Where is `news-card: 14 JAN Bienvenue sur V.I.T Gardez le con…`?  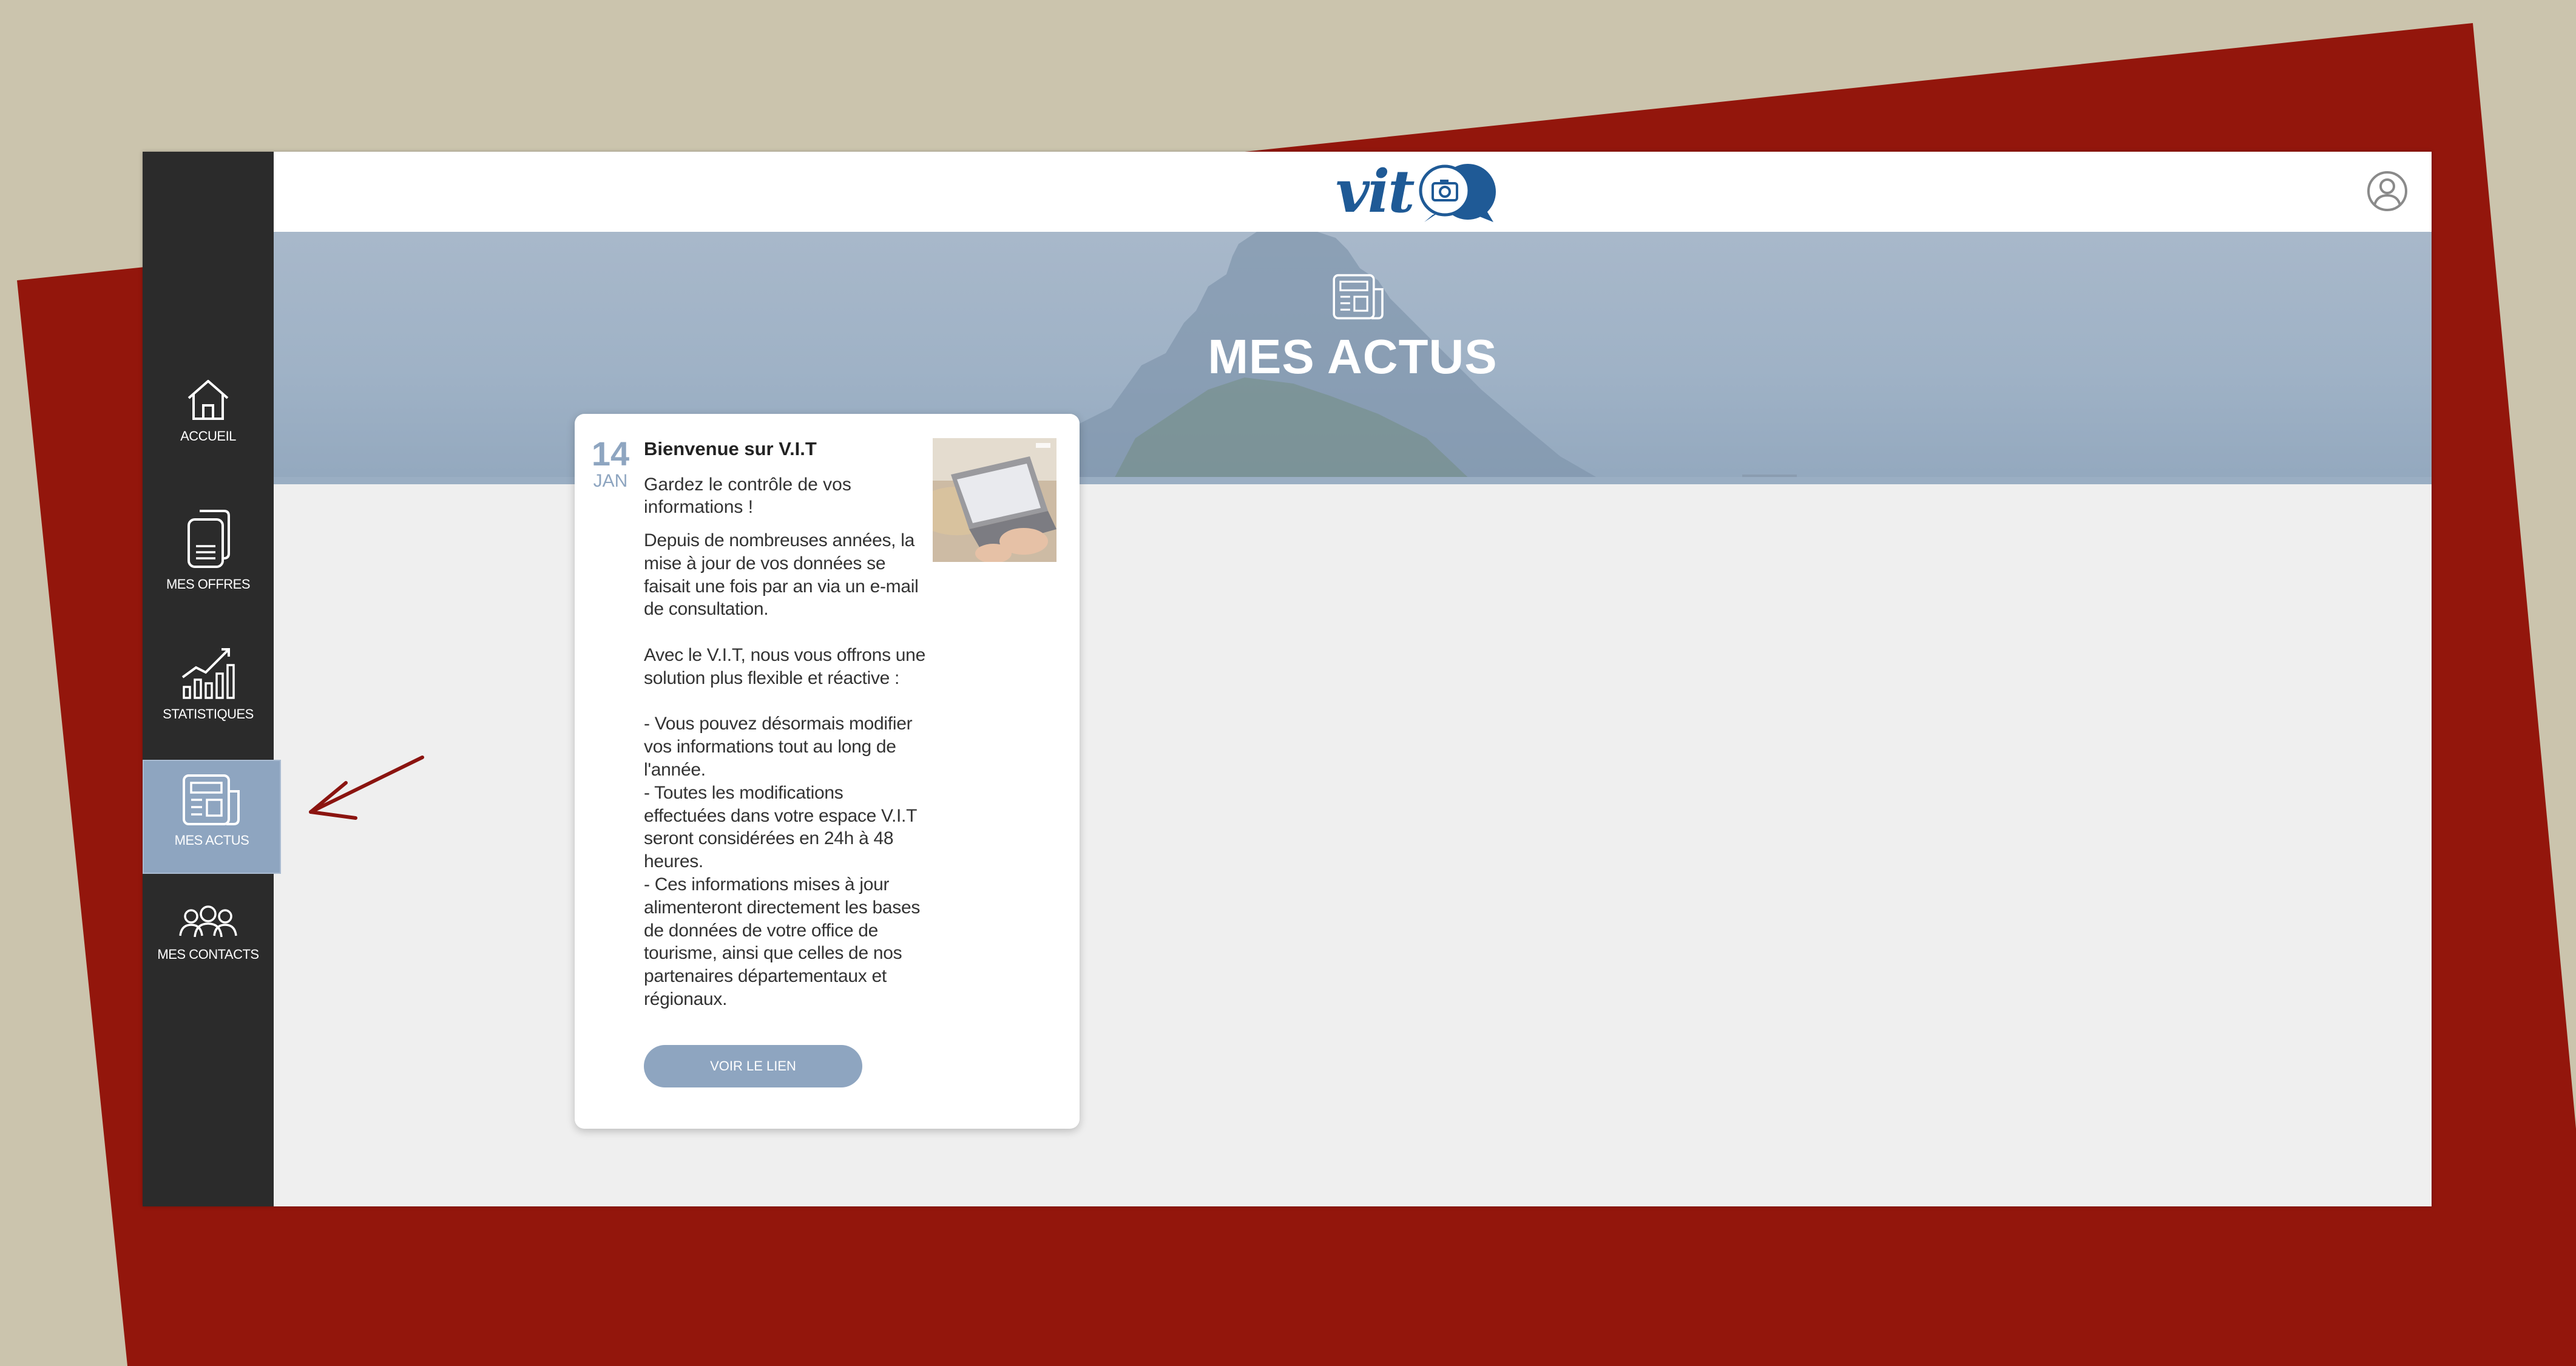
news-card: 14 JAN Bienvenue sur V.I.T Gardez le con… is located at coordinates (827, 772).